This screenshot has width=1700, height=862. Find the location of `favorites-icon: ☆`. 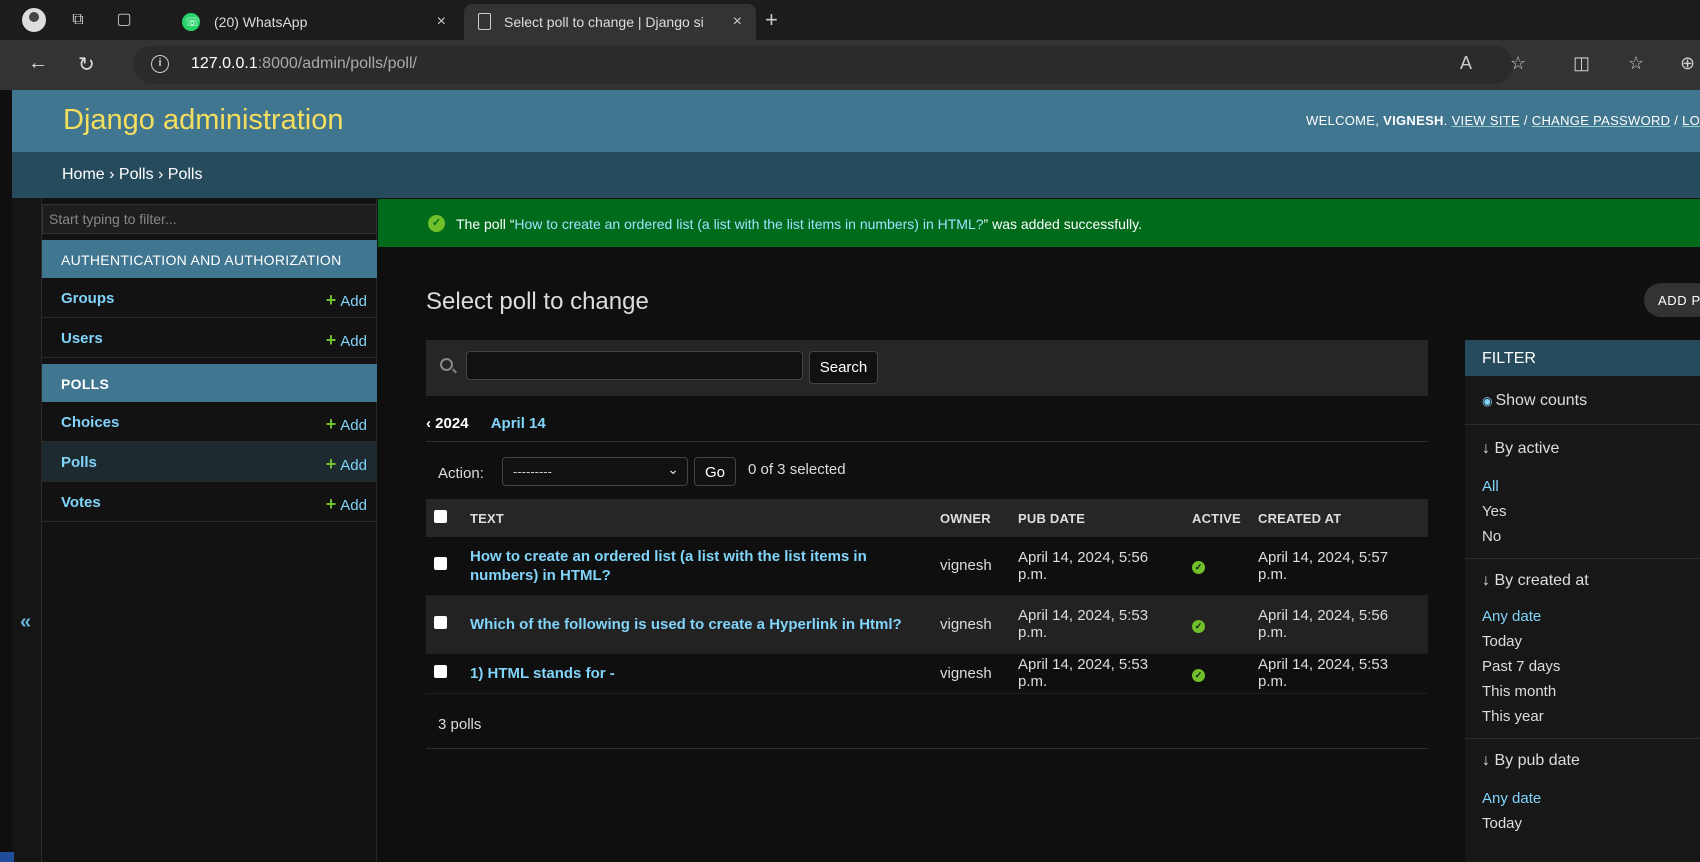

favorites-icon: ☆ is located at coordinates (1636, 63).